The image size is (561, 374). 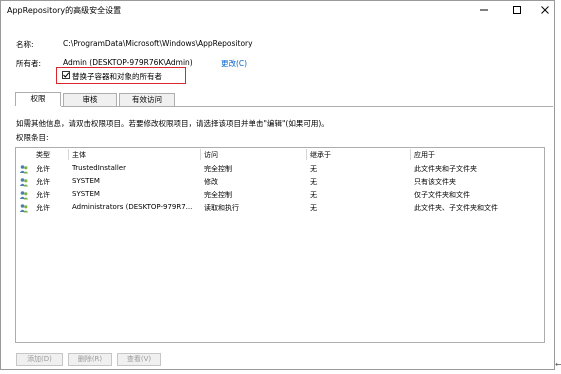 What do you see at coordinates (128, 62) in the screenshot?
I see `owner-value: Admin (DESKTOP-979R76K\Admin)` at bounding box center [128, 62].